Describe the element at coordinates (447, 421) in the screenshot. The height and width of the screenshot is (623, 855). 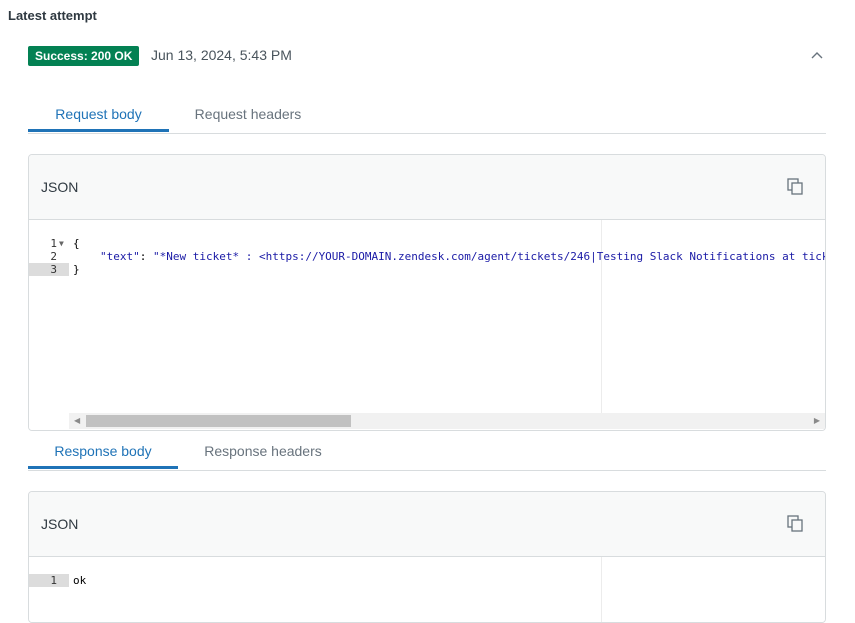
I see `horizontal-scrollbar: ◀ ▶` at that location.